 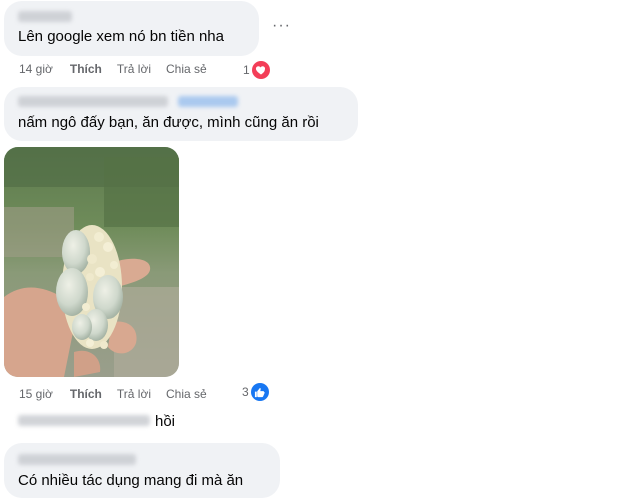 What do you see at coordinates (84, 420) in the screenshot?
I see `blurred-comment-text` at bounding box center [84, 420].